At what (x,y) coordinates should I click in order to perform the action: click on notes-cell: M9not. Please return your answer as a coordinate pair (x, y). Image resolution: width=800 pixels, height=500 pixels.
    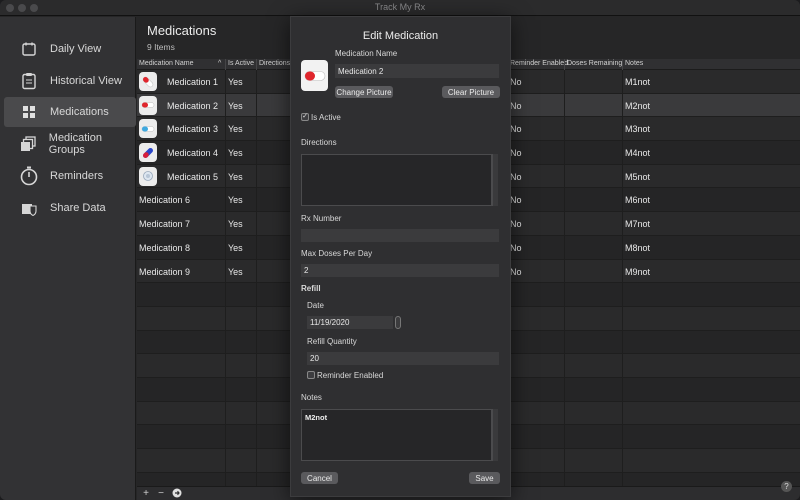
    Looking at the image, I should click on (638, 271).